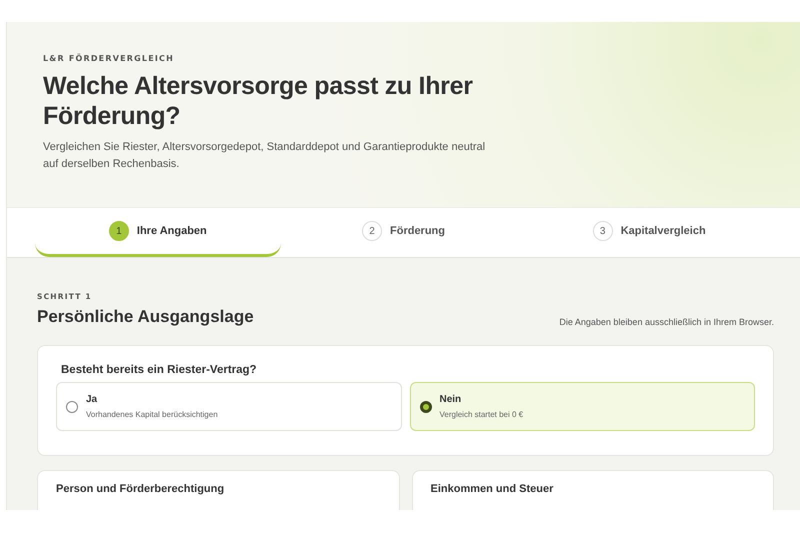  I want to click on step-number: 1, so click(118, 231).